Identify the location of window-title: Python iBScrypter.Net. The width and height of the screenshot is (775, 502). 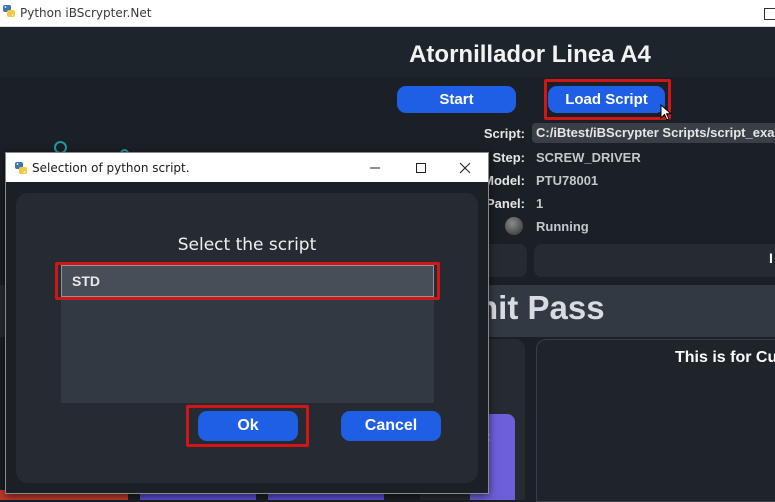
(86, 13).